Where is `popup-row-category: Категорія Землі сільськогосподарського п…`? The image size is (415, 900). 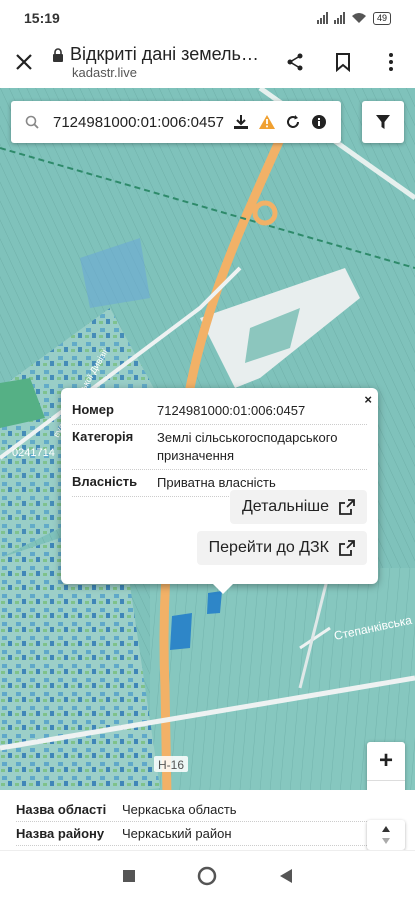 popup-row-category: Категорія Землі сільськогосподарського п… is located at coordinates (219, 447).